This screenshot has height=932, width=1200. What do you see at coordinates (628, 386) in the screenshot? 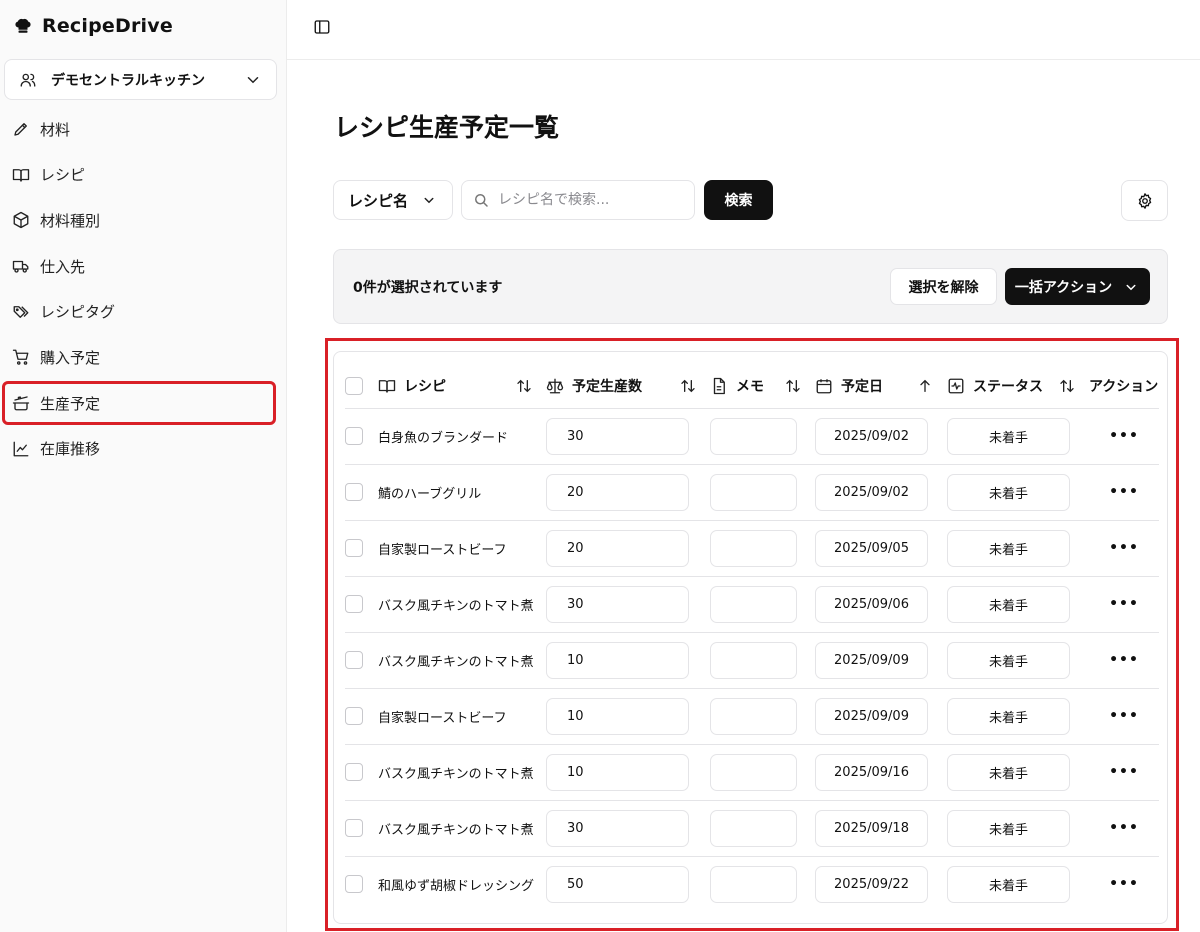
I see `header-quantity: 予定生産数` at bounding box center [628, 386].